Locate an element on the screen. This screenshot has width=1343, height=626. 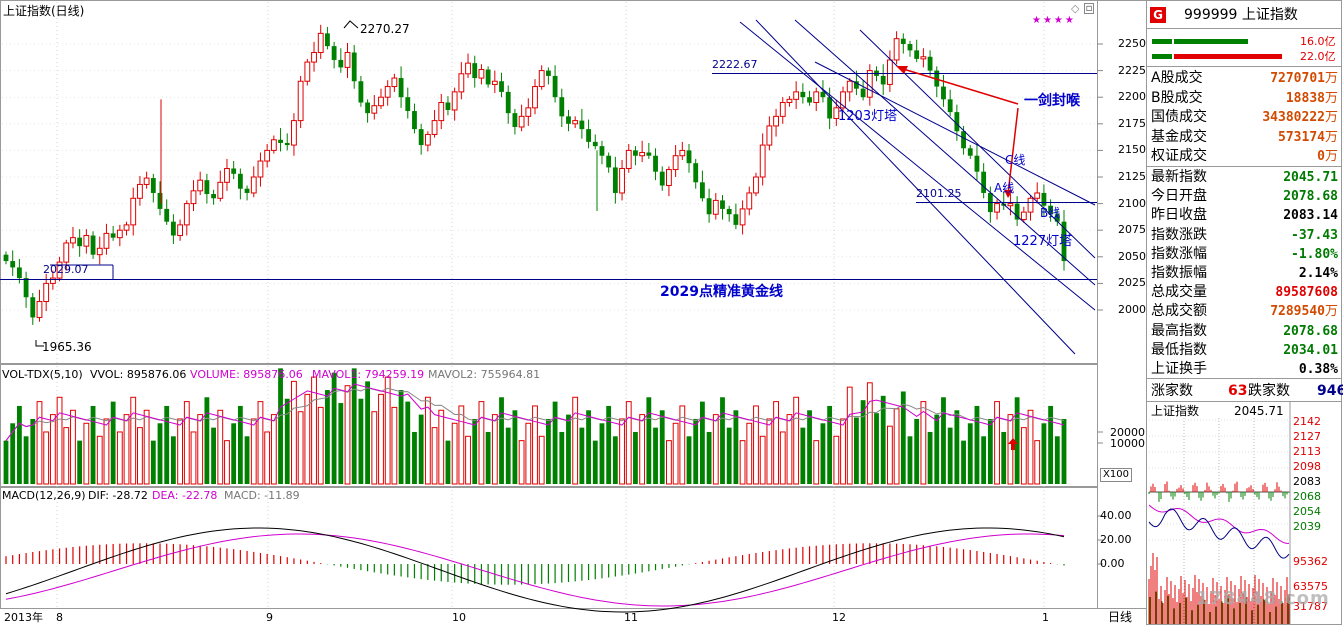
vol-axis-10000: 10000 is located at coordinates (1127, 443).